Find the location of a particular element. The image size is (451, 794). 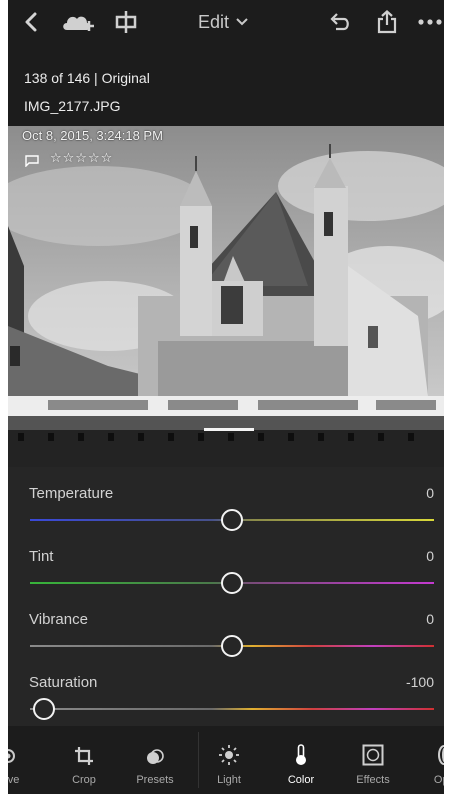

adjustment-label: Temperature is located at coordinates (71, 493).